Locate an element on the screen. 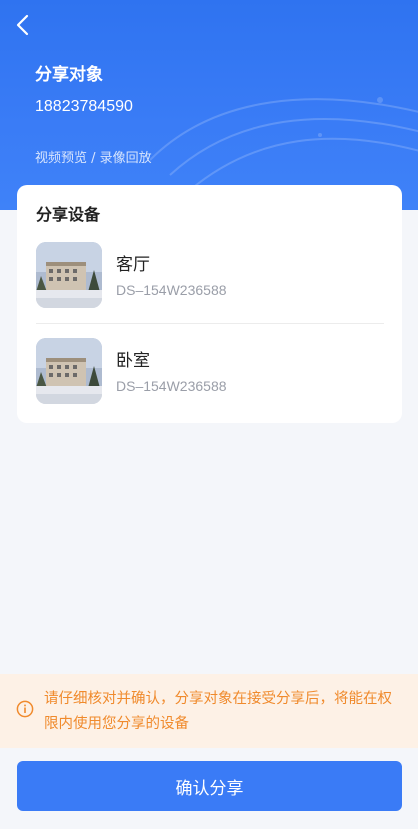 The height and width of the screenshot is (829, 418). shared-devices-title: 分享设备 is located at coordinates (68, 214).